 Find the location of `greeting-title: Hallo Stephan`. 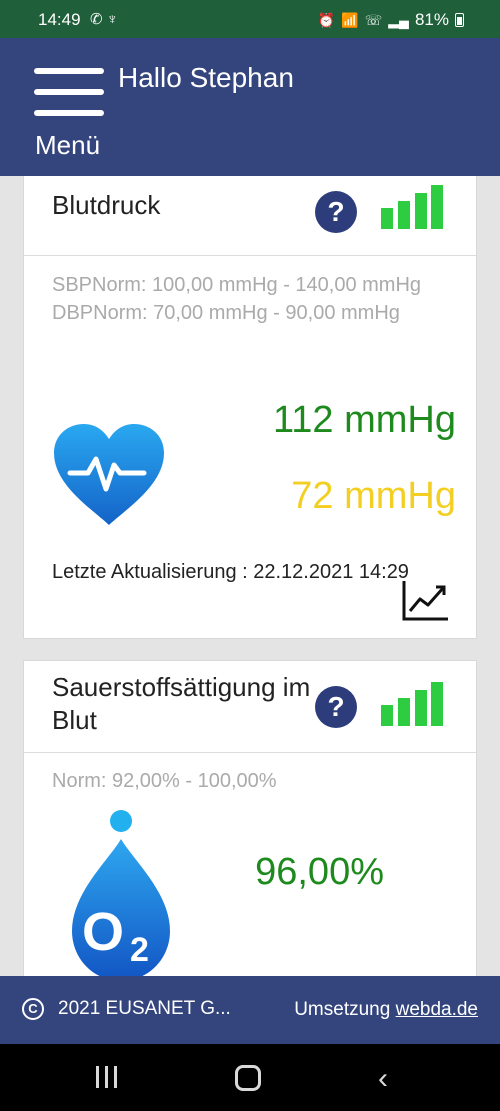

greeting-title: Hallo Stephan is located at coordinates (206, 77).